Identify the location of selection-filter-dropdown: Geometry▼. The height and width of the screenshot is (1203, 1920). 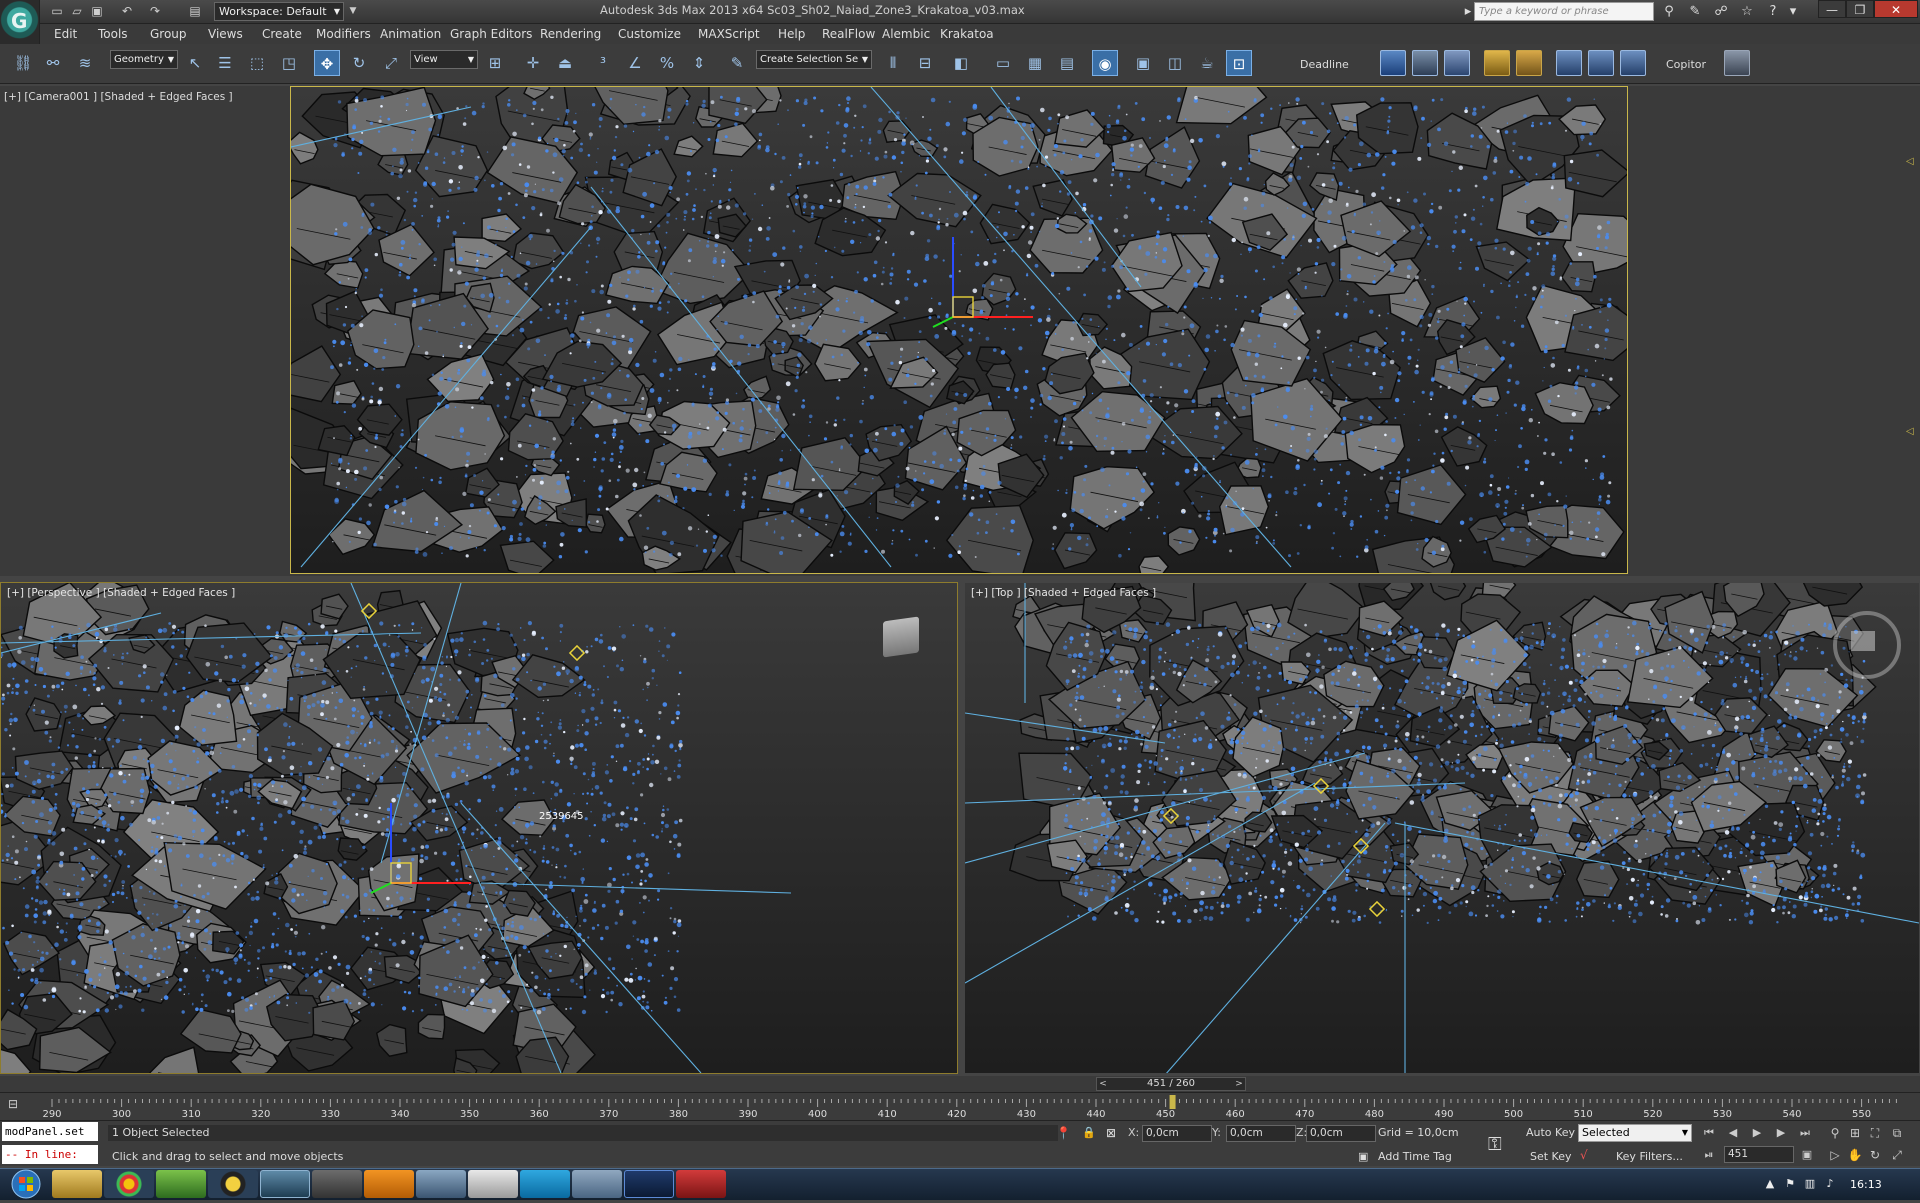
(144, 59).